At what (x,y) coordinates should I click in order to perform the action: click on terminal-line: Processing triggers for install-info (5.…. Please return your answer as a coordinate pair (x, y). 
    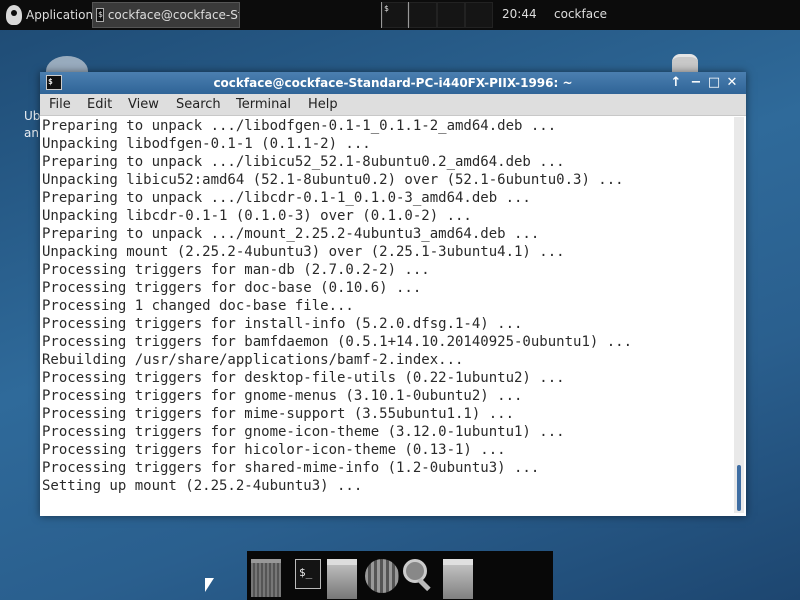
    Looking at the image, I should click on (282, 324).